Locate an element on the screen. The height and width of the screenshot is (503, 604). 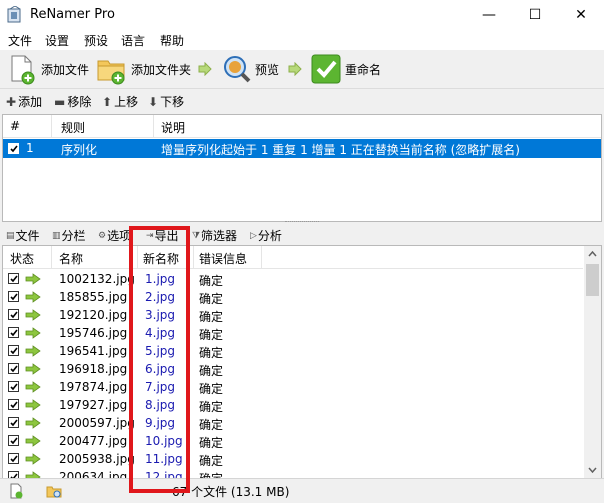
files-header-error: 错误信息 is located at coordinates (223, 258).